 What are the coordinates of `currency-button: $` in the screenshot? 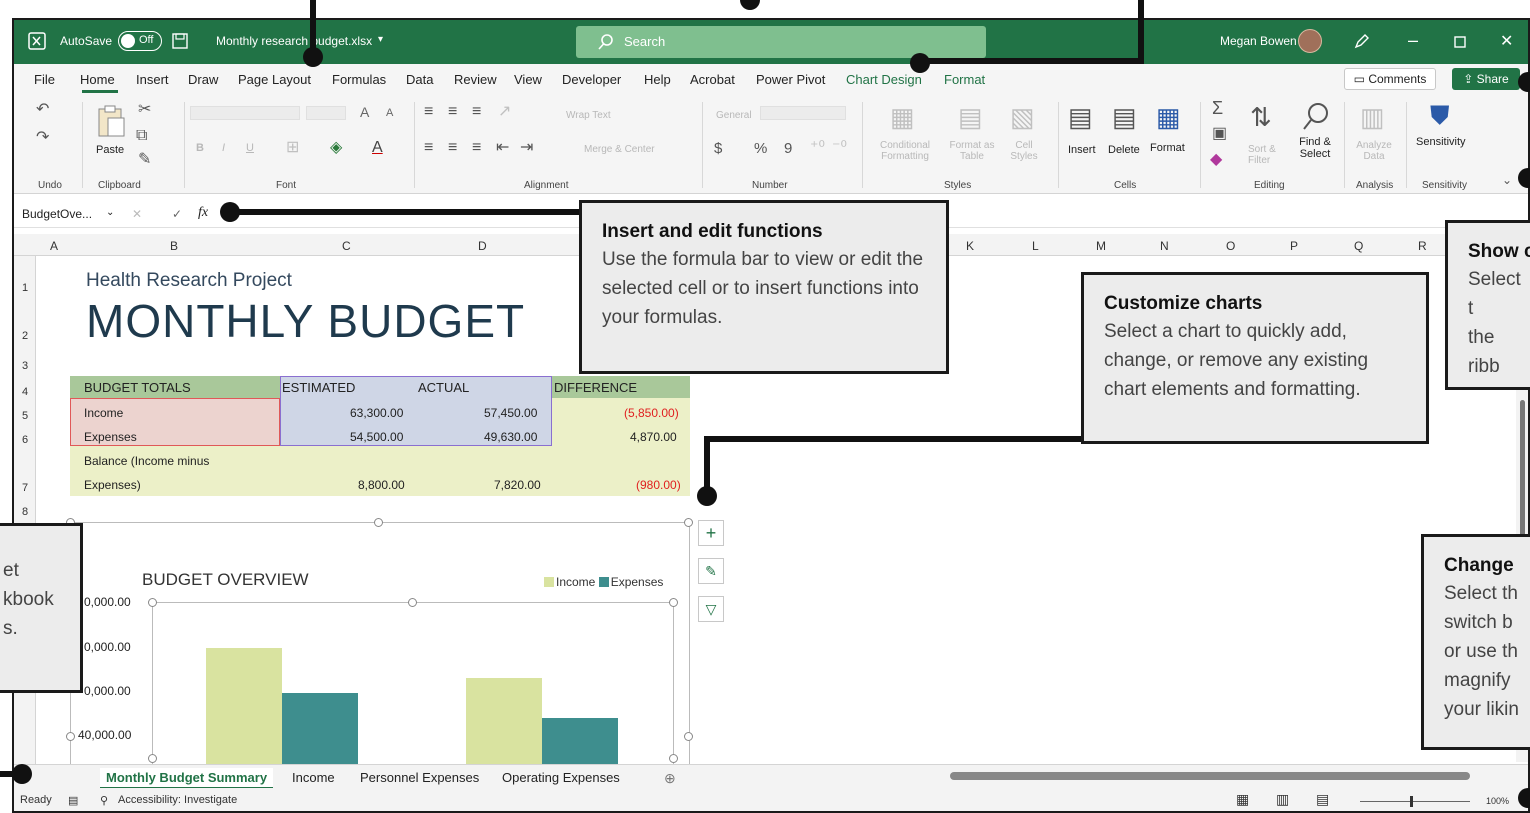 It's located at (718, 148).